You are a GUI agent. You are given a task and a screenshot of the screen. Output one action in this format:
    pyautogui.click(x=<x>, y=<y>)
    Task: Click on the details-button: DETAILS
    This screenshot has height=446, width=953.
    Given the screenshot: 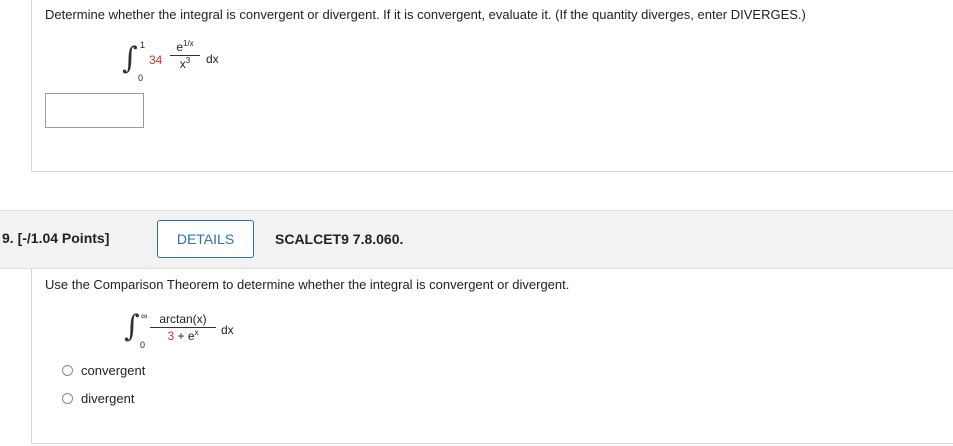 What is the action you would take?
    pyautogui.click(x=205, y=239)
    